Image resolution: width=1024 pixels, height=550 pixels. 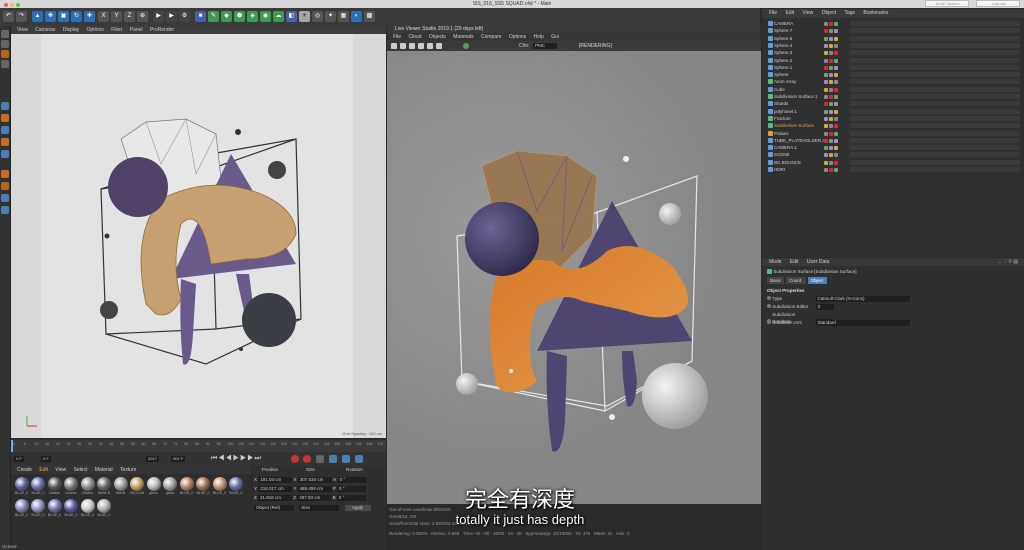 What do you see at coordinates (403, 46) in the screenshot?
I see `restart-render-icon` at bounding box center [403, 46].